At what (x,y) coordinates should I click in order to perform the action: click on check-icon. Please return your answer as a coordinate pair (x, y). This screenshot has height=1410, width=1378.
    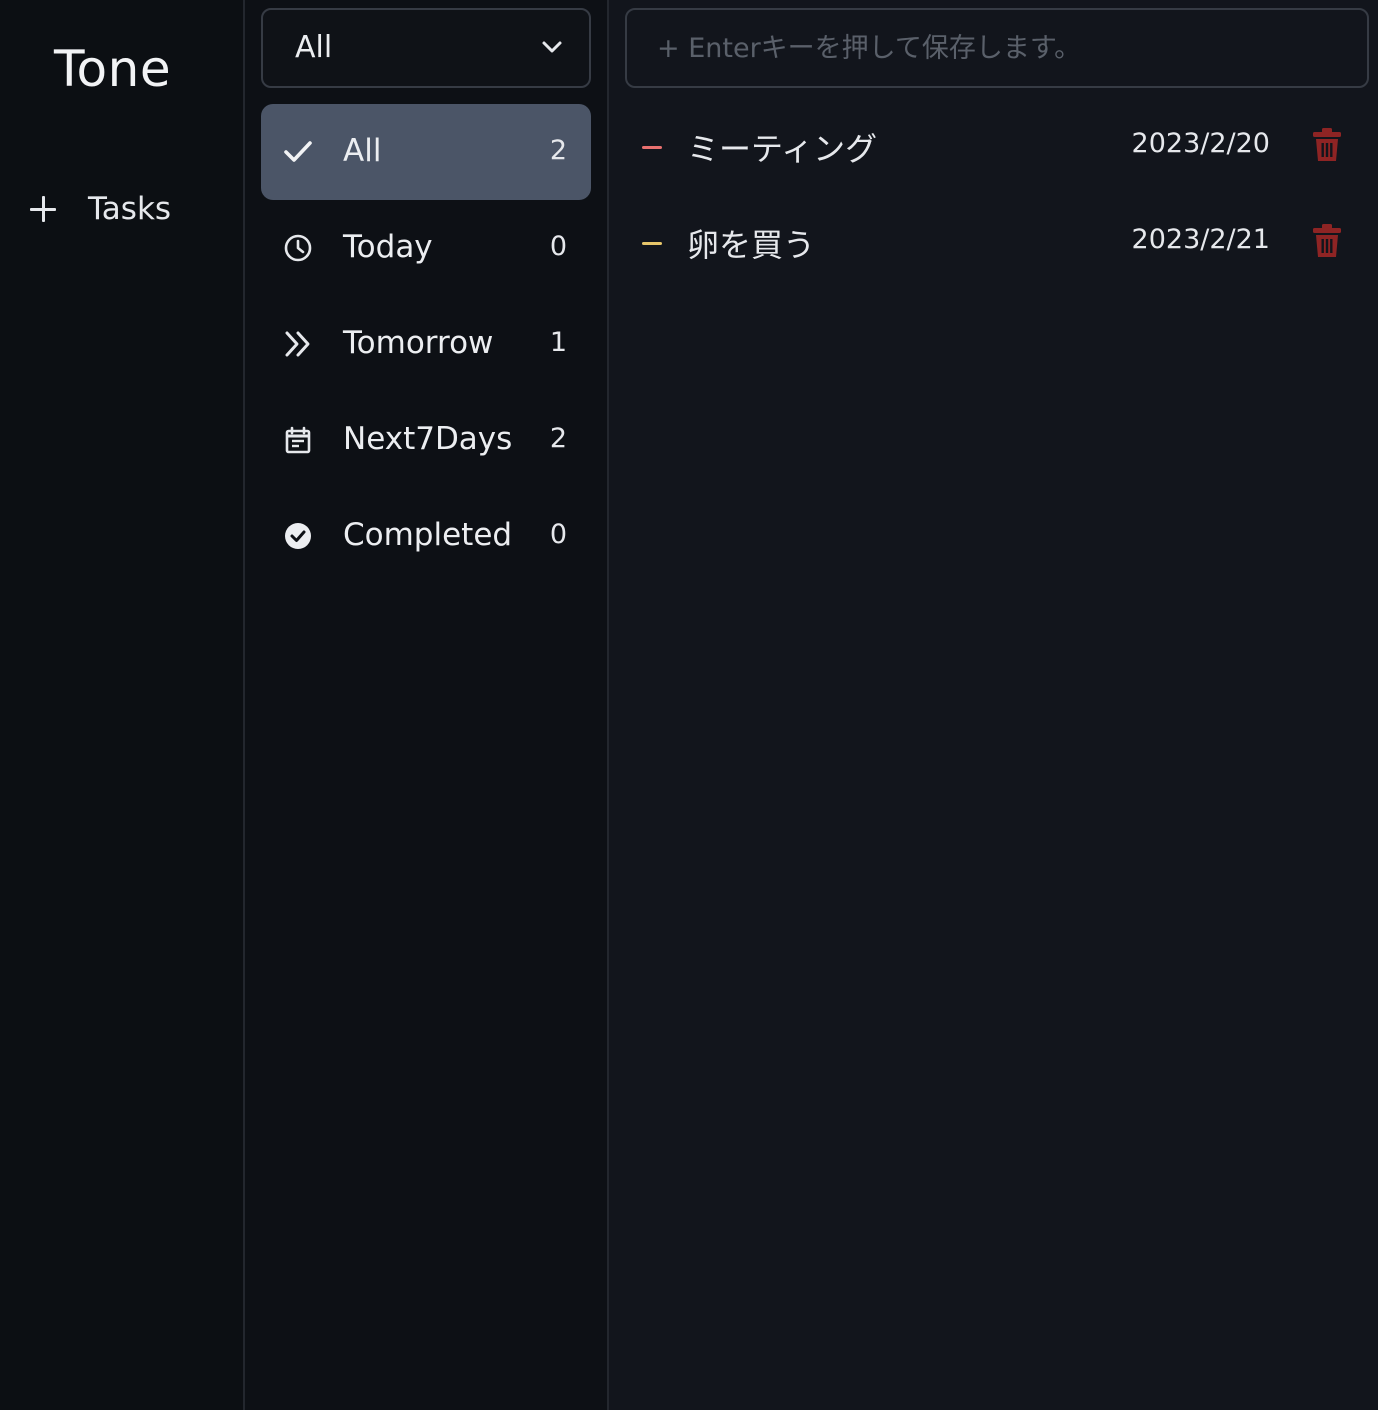
    Looking at the image, I should click on (298, 151).